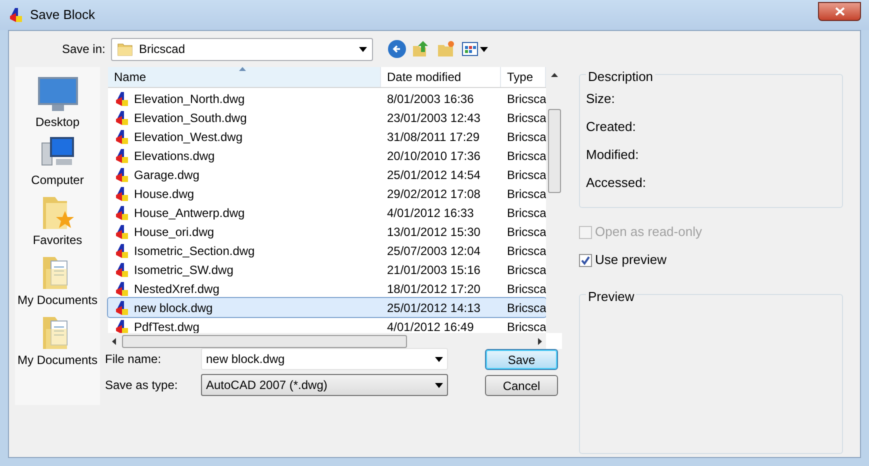 The image size is (869, 466). What do you see at coordinates (714, 125) in the screenshot?
I see `description-field: Created:` at bounding box center [714, 125].